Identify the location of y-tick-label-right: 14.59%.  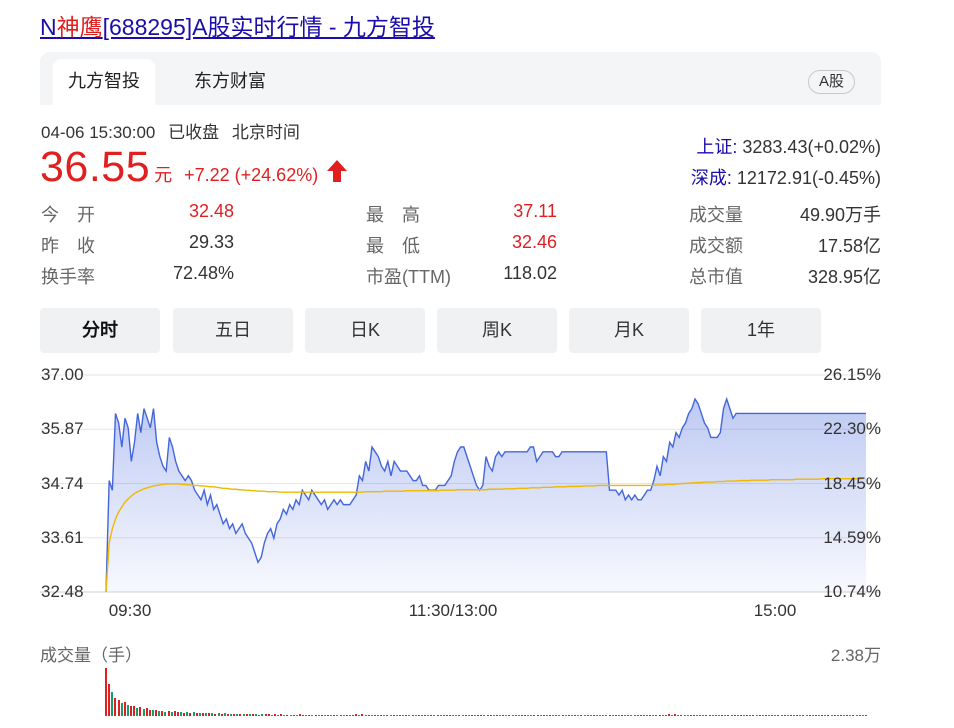
(852, 537).